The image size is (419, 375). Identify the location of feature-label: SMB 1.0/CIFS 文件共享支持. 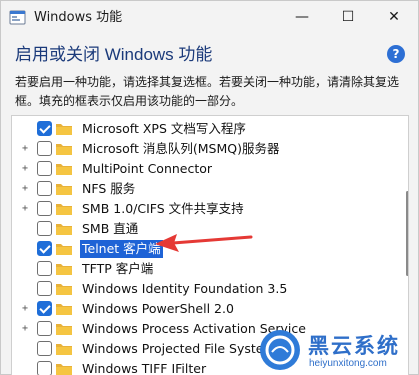
(163, 208).